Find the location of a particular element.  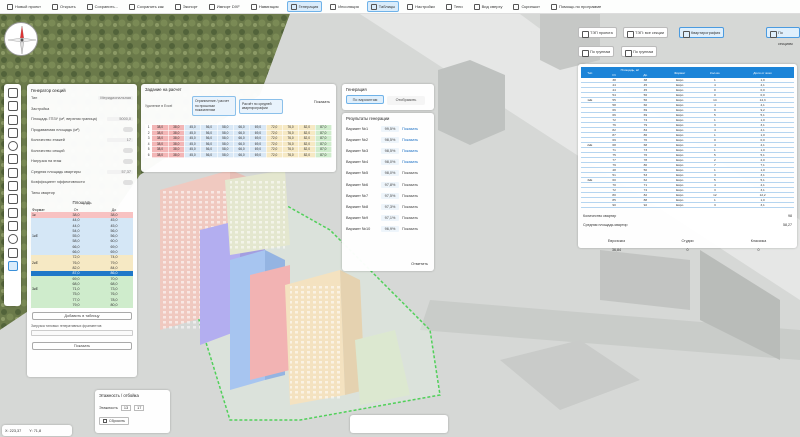

variant-name: Вариант №10 is located at coordinates (362, 229).